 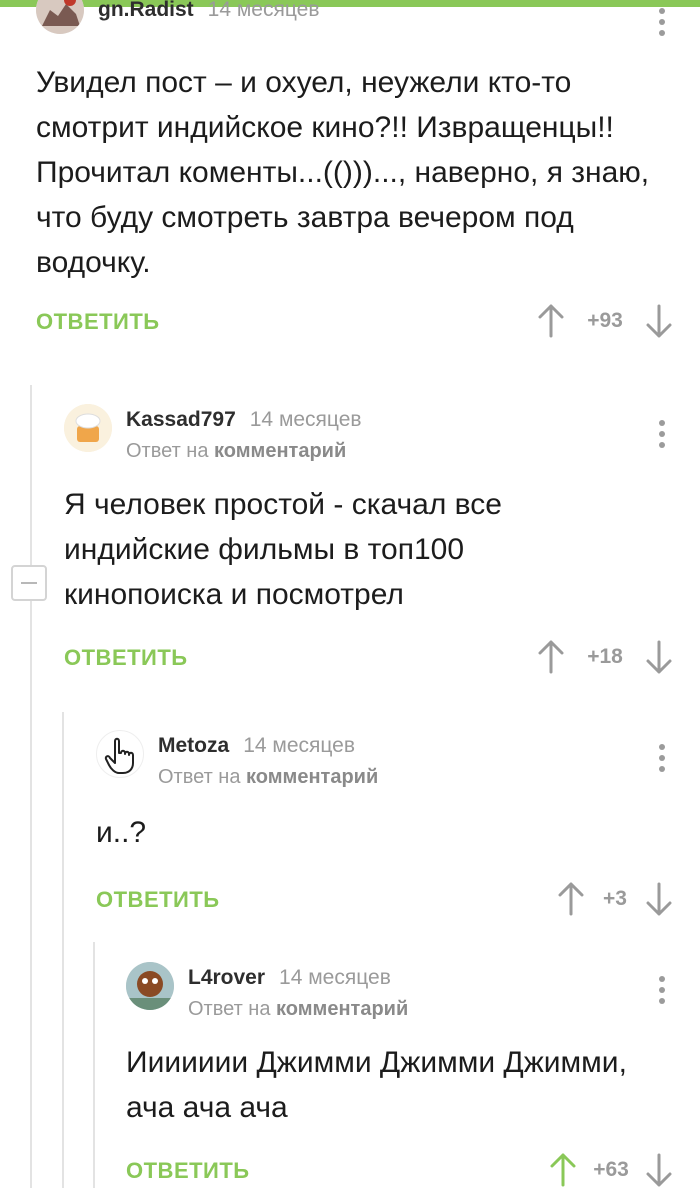 I want to click on comment-author: Metoza 14 месяцев, so click(x=256, y=746).